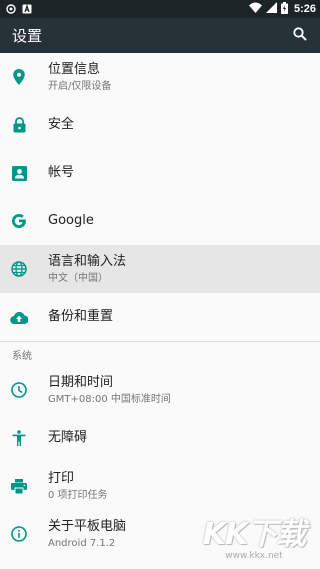 The width and height of the screenshot is (320, 569). What do you see at coordinates (160, 438) in the screenshot?
I see `setting-accessibility: 无障碍` at bounding box center [160, 438].